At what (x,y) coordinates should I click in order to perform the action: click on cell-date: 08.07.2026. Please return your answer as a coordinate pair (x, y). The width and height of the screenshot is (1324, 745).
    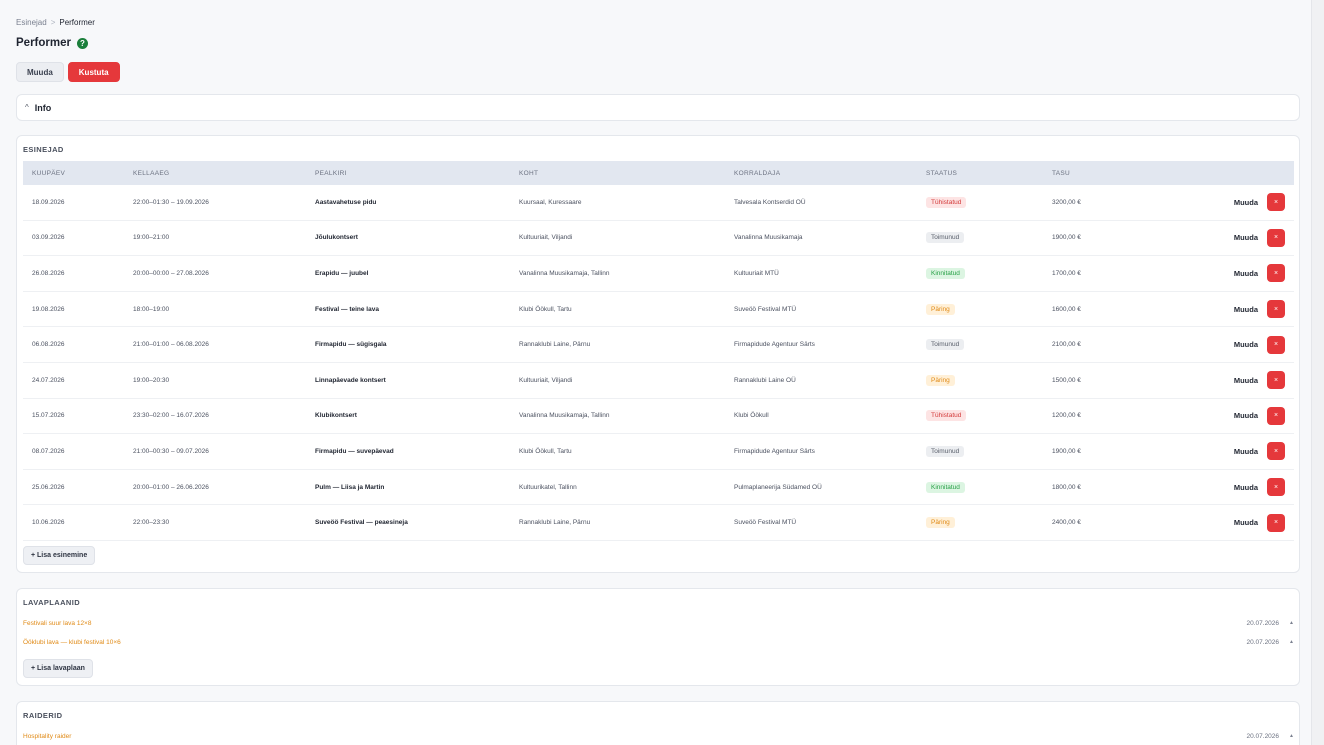
    Looking at the image, I should click on (48, 451).